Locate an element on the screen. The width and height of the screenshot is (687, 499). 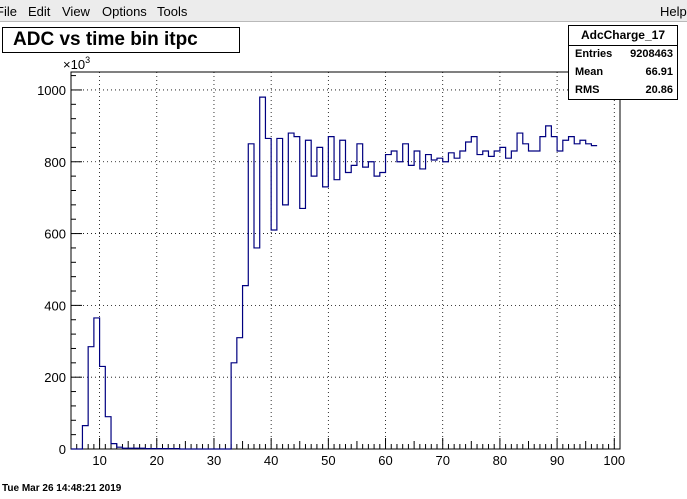
timestamp-footer: Tue Mar 26 14:48:21 2019 is located at coordinates (62, 488).